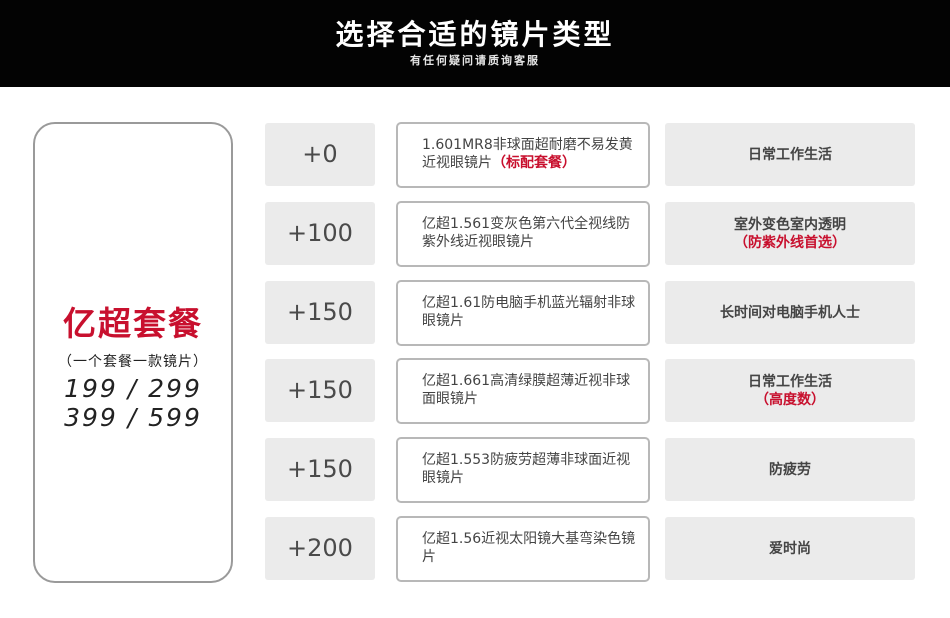 Image resolution: width=950 pixels, height=618 pixels. I want to click on usage-scenario: 防疲劳, so click(790, 469).